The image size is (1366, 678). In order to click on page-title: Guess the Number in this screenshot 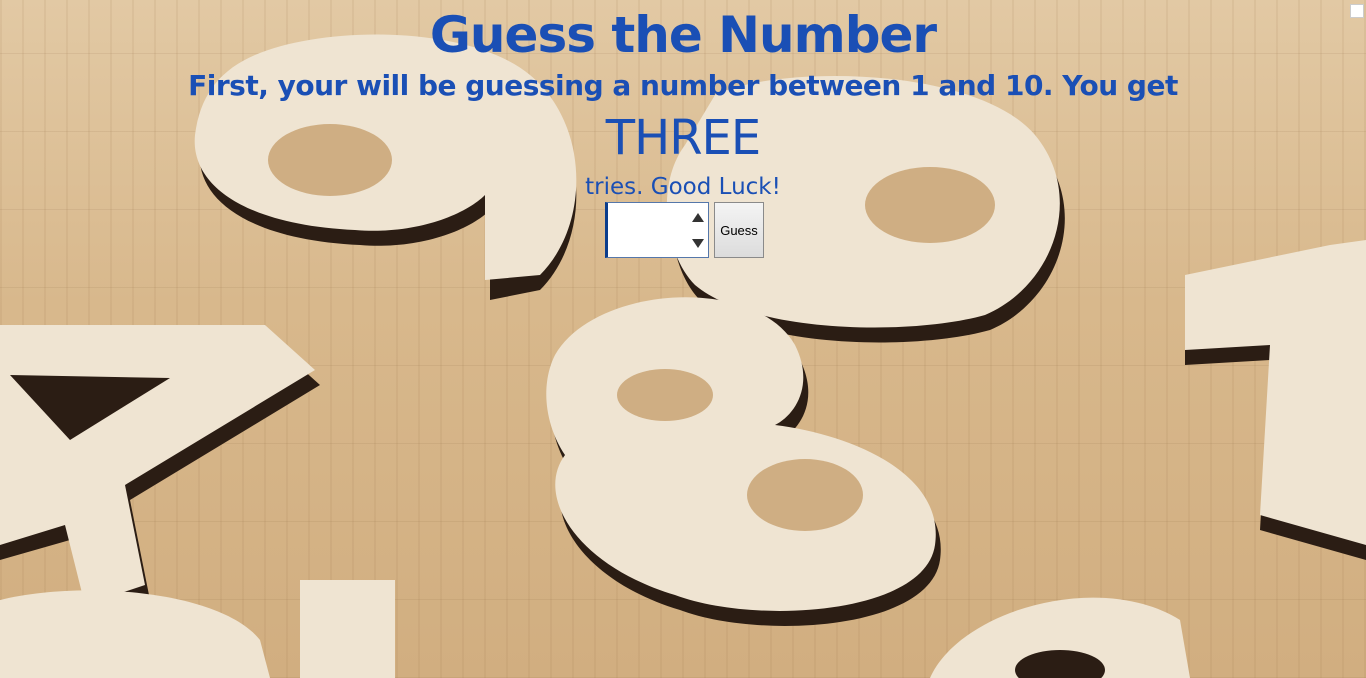, I will do `click(683, 35)`.